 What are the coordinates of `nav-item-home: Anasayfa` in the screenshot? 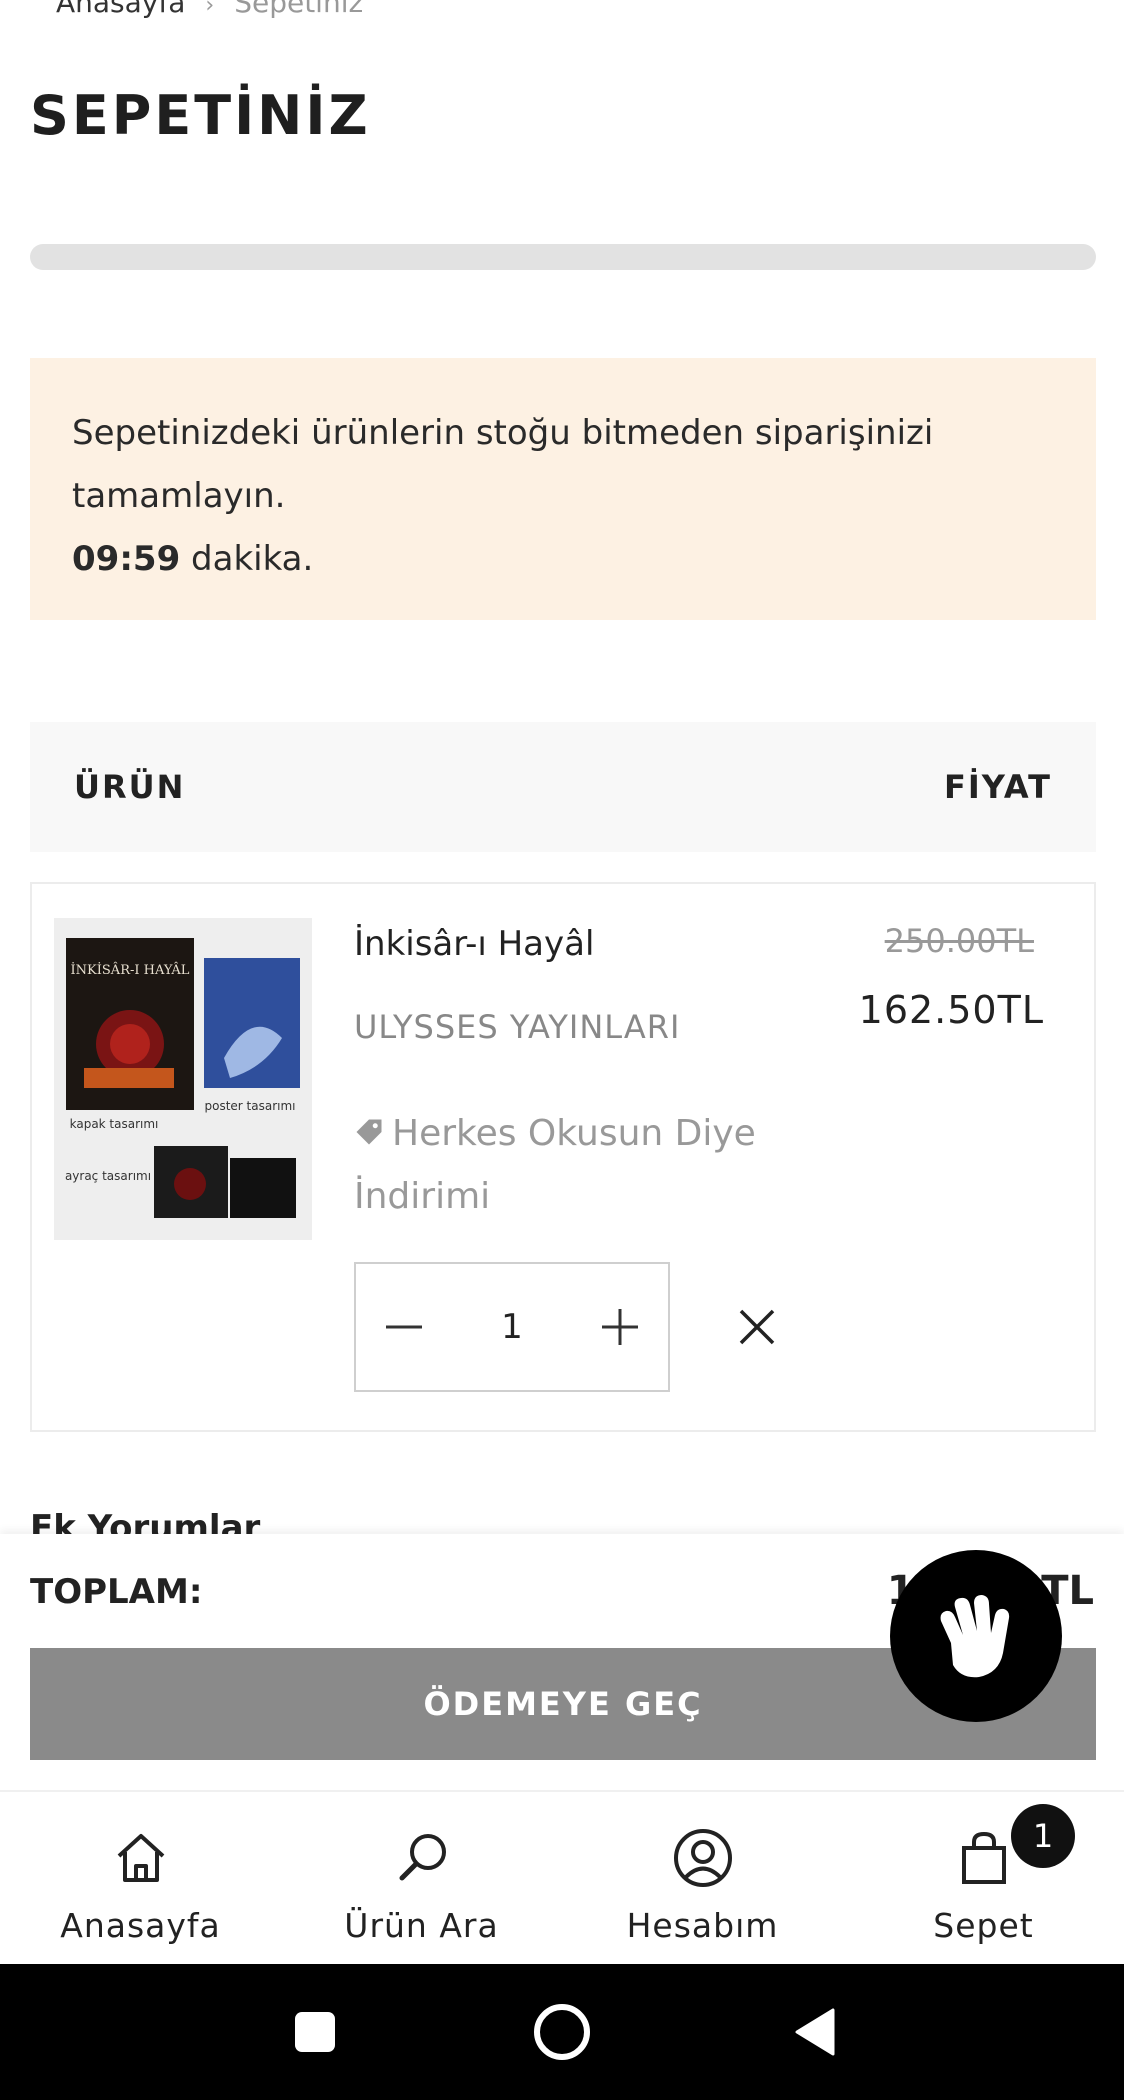 It's located at (140, 1878).